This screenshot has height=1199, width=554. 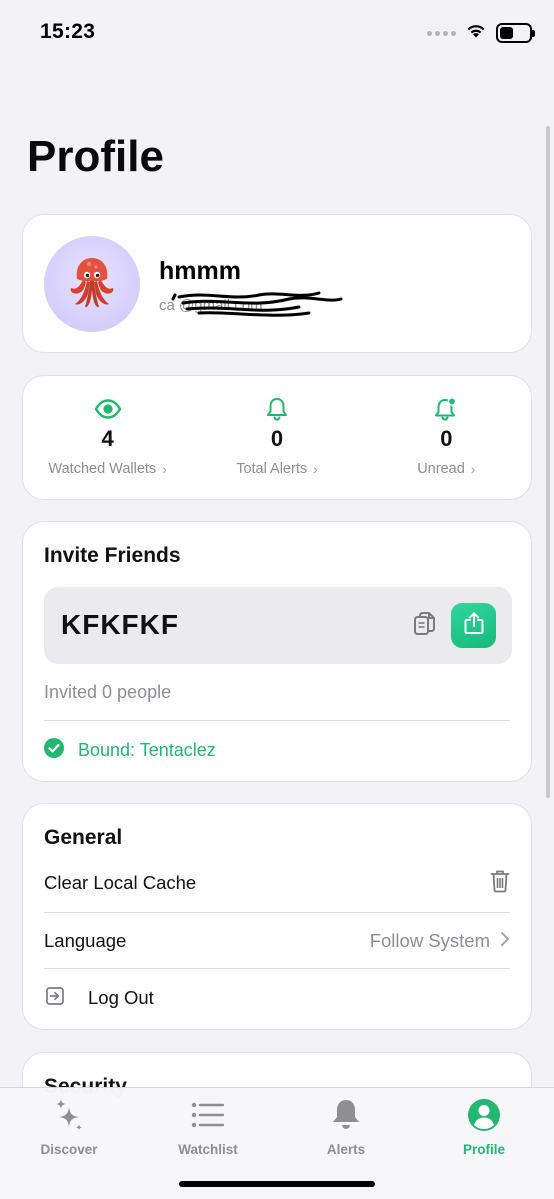 I want to click on tab-alerts: Alerts, so click(x=346, y=1126).